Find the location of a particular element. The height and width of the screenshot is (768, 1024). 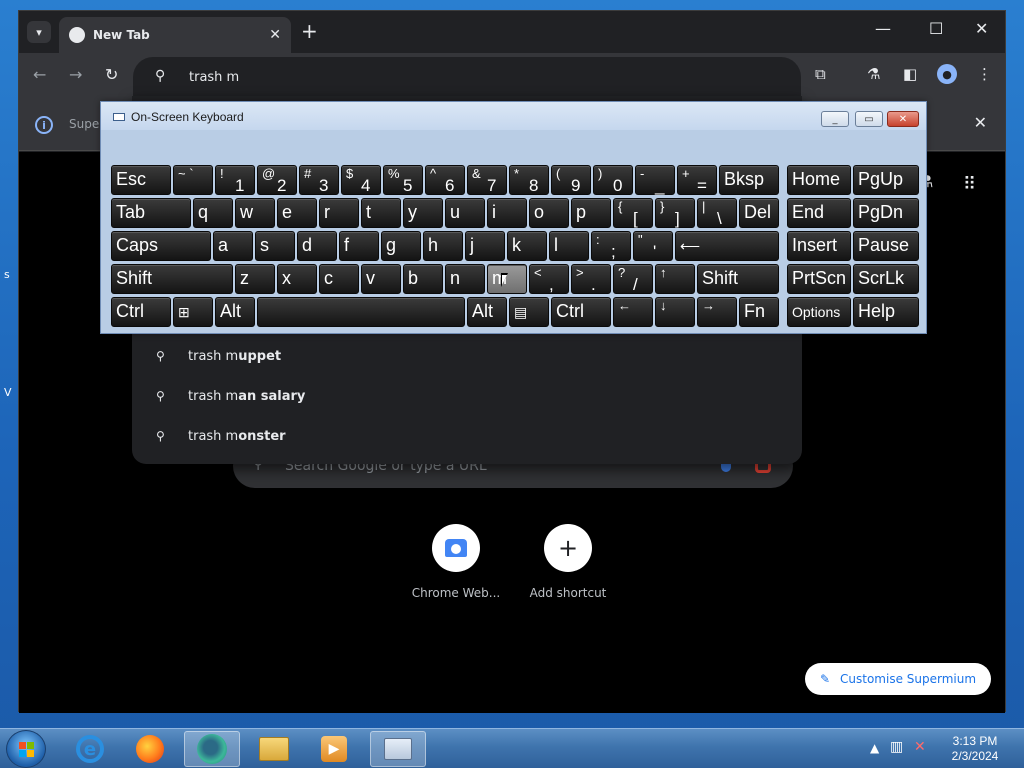

tab-close-icon: ✕ is located at coordinates (275, 35).